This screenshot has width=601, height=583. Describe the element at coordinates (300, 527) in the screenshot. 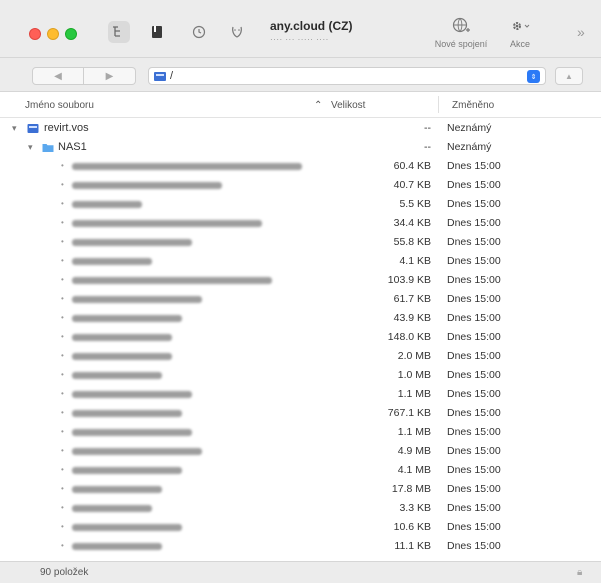

I see `list-item: • 10.6 KB Dnes 15:00` at that location.